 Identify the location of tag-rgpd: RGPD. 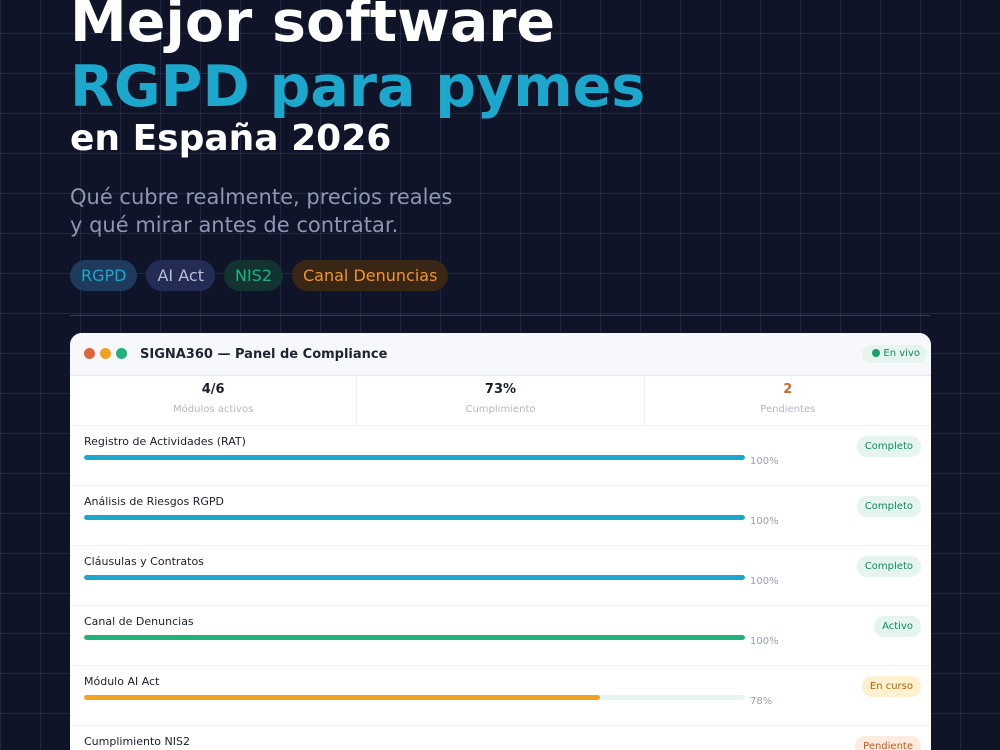
(104, 275).